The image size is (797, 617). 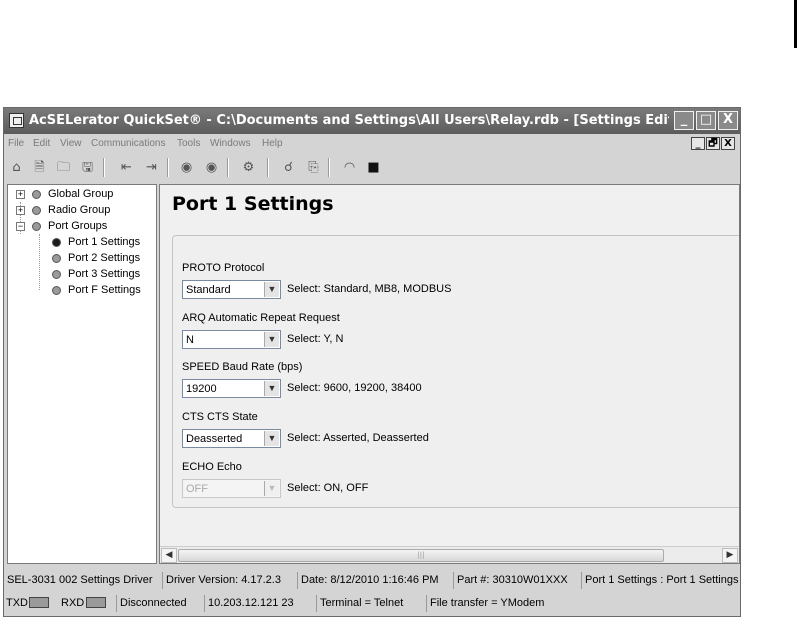 I want to click on scroll-right-icon: ▶, so click(x=730, y=555).